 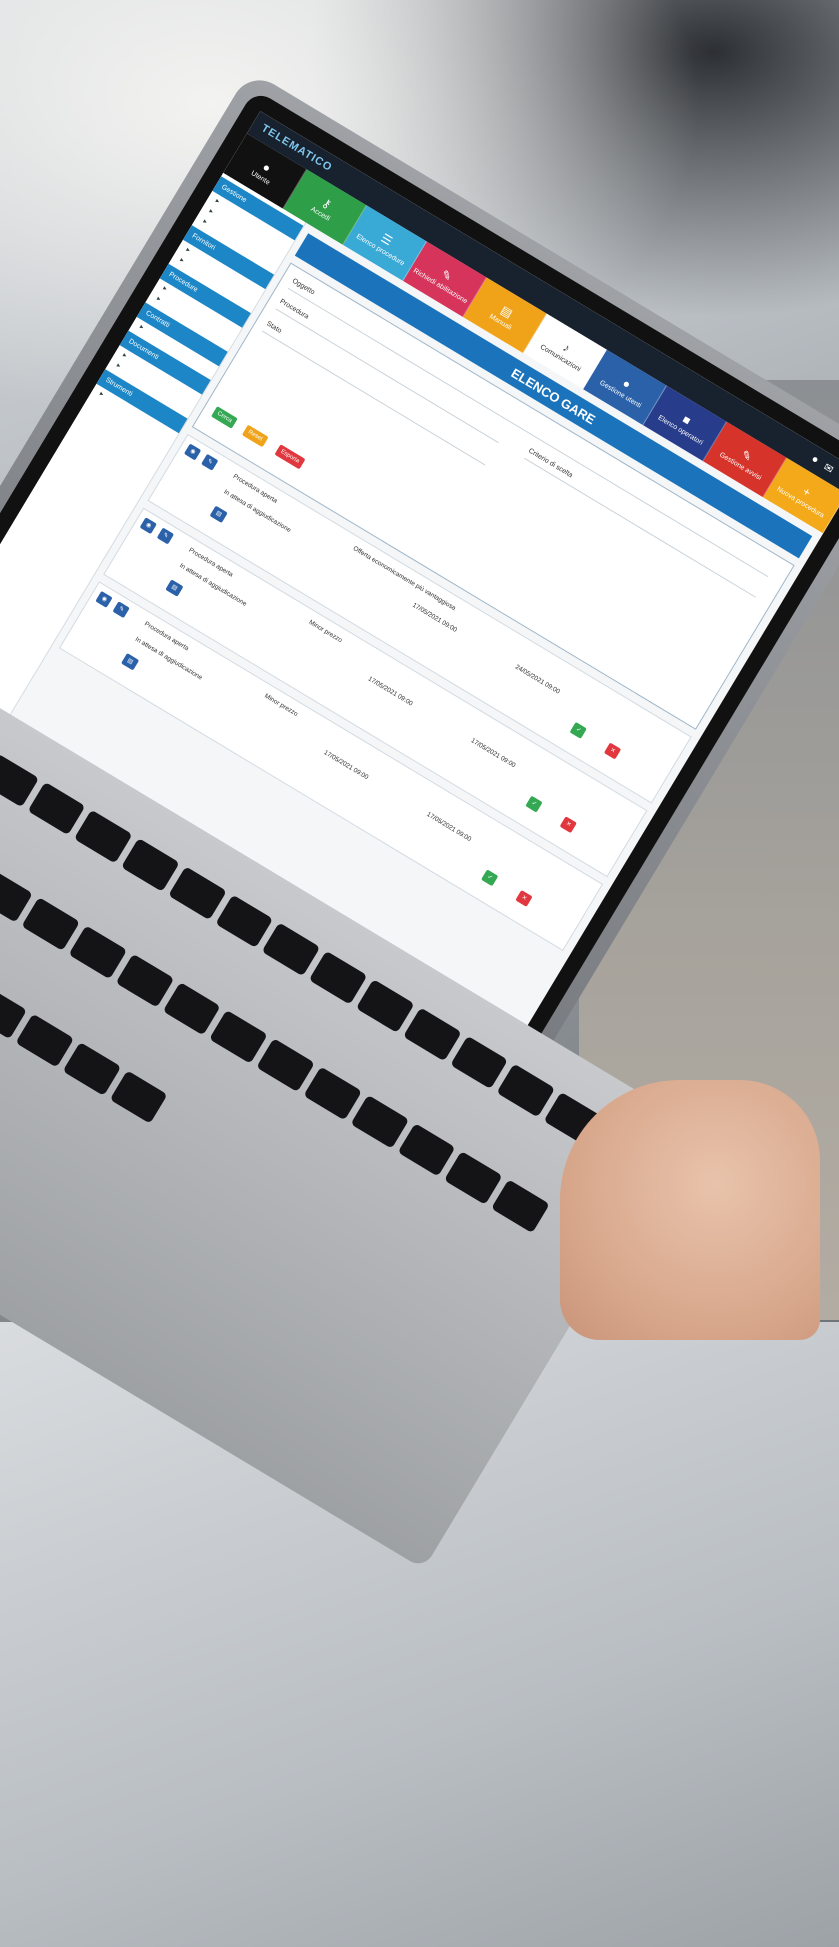 What do you see at coordinates (627, 383) in the screenshot?
I see `users-icon: ●` at bounding box center [627, 383].